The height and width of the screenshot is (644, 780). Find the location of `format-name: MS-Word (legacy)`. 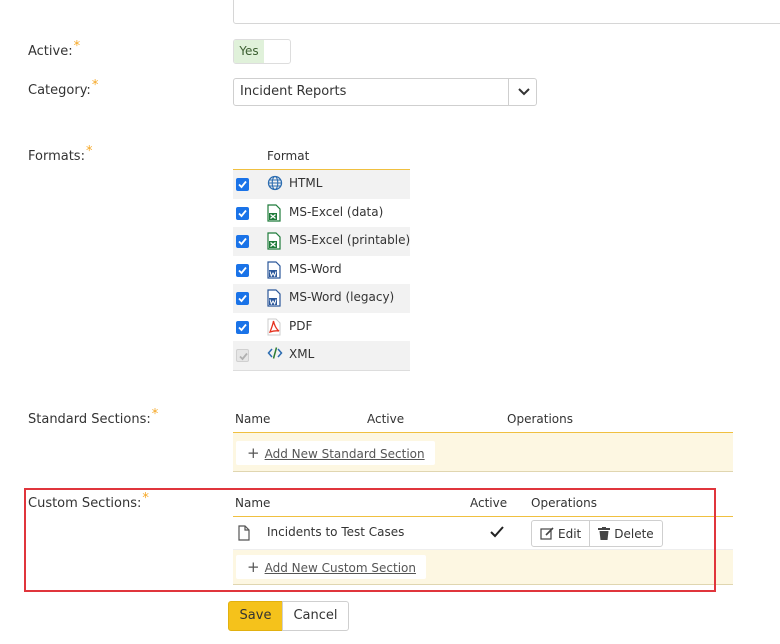

format-name: MS-Word (legacy) is located at coordinates (342, 297).